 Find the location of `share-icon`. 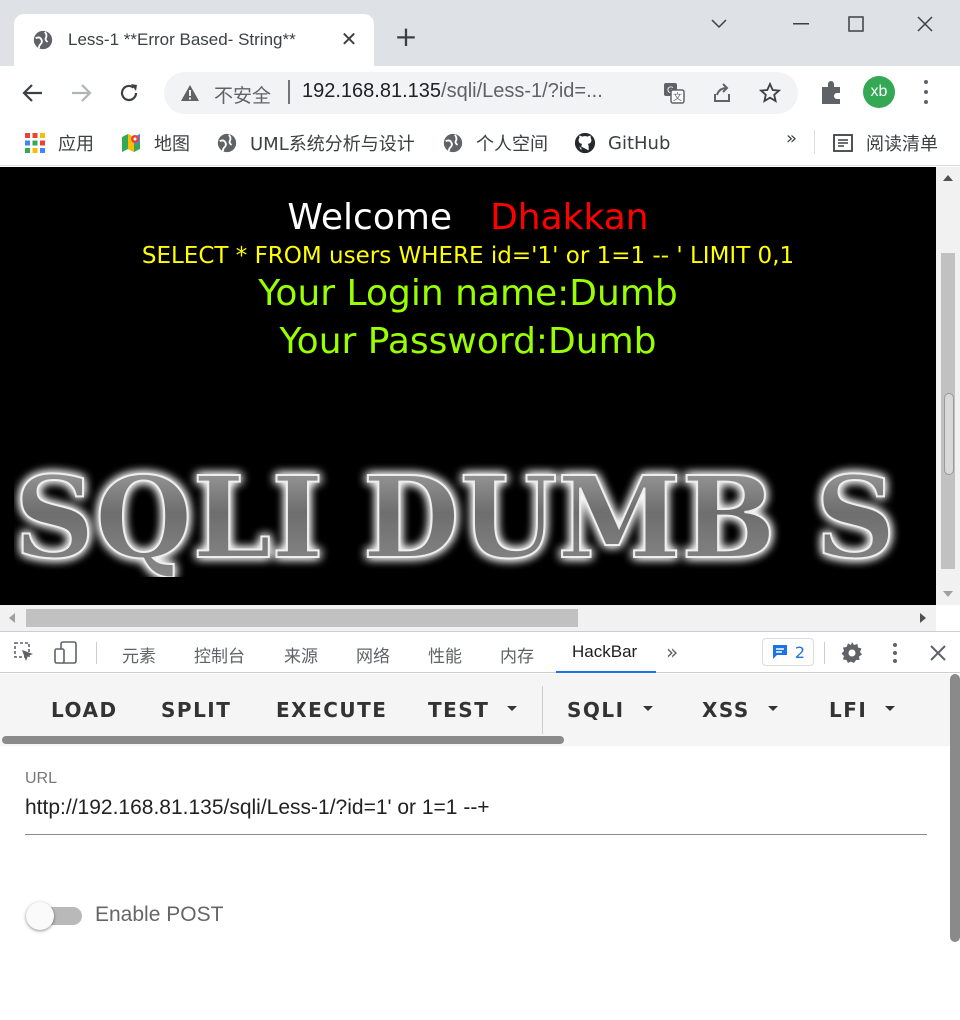

share-icon is located at coordinates (722, 93).